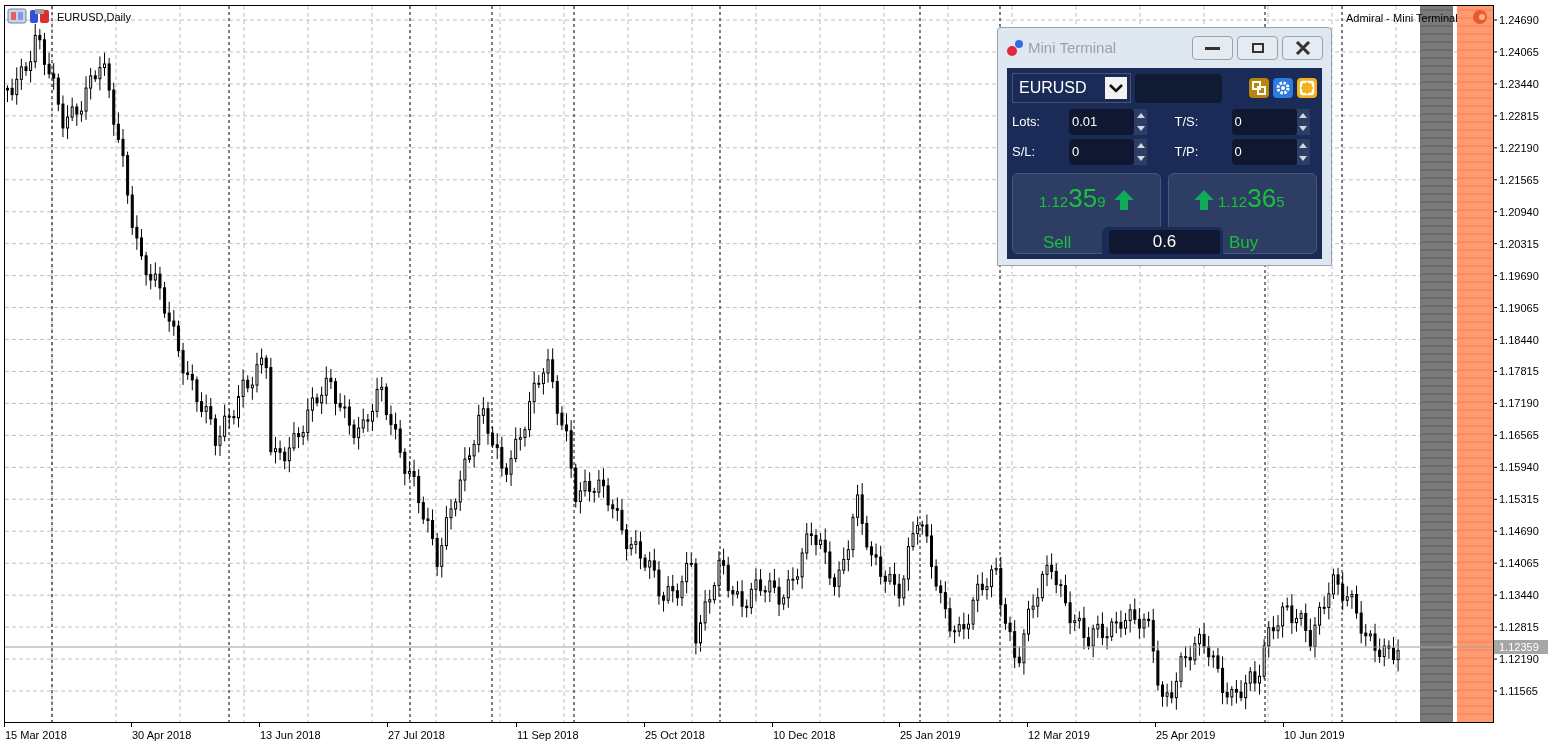  What do you see at coordinates (1314, 735) in the screenshot?
I see `date-label: 10 Jun 2019` at bounding box center [1314, 735].